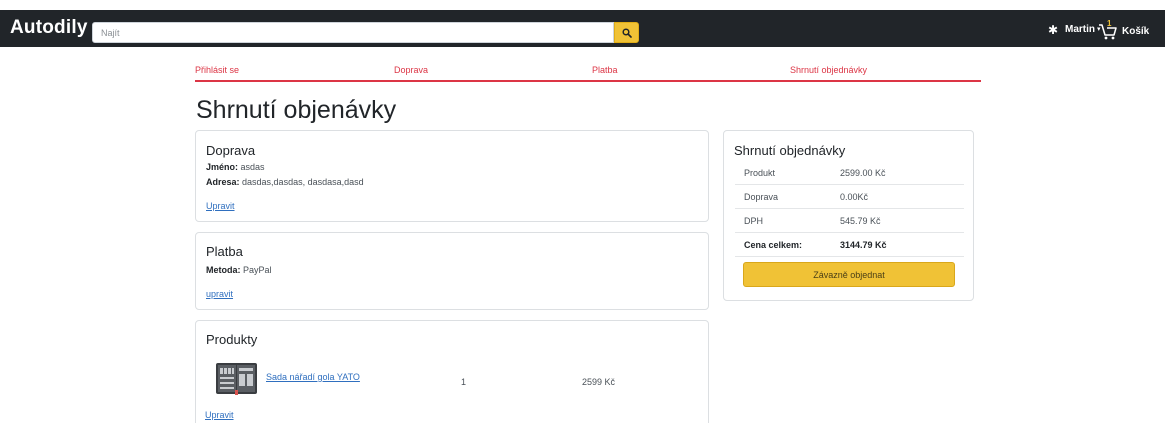  What do you see at coordinates (223, 270) in the screenshot?
I see `method-label: Metoda:` at bounding box center [223, 270].